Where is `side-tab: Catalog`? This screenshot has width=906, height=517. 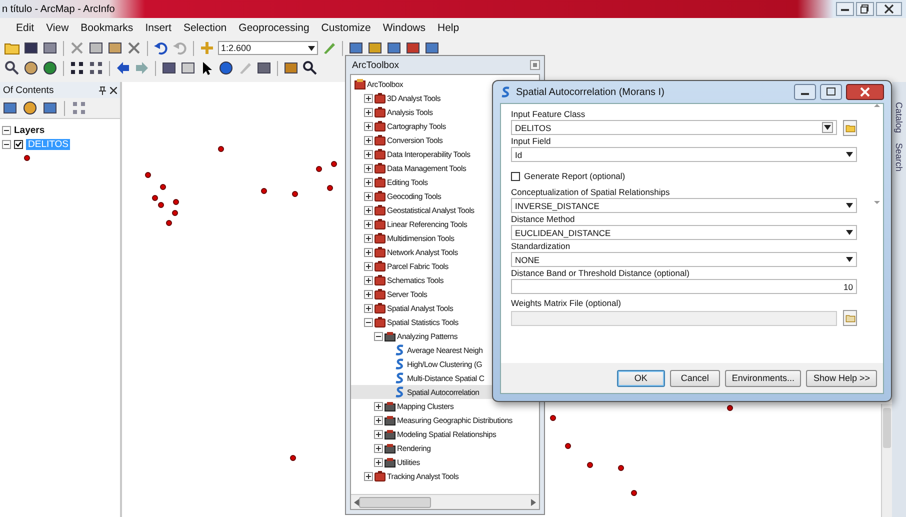 side-tab: Catalog is located at coordinates (899, 118).